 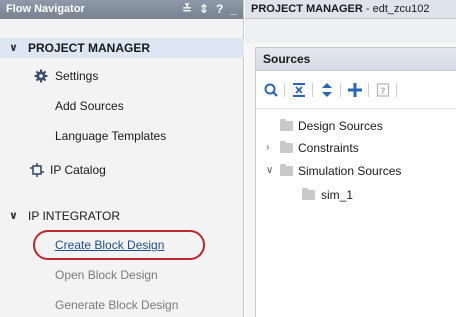 I want to click on tree-item-label: Constraints, so click(x=328, y=148).